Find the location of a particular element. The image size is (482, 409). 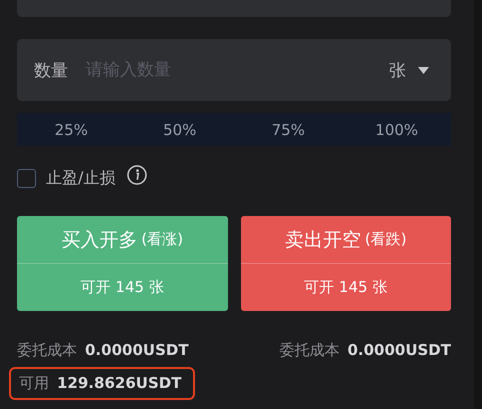

percent-option: 50% is located at coordinates (180, 129).